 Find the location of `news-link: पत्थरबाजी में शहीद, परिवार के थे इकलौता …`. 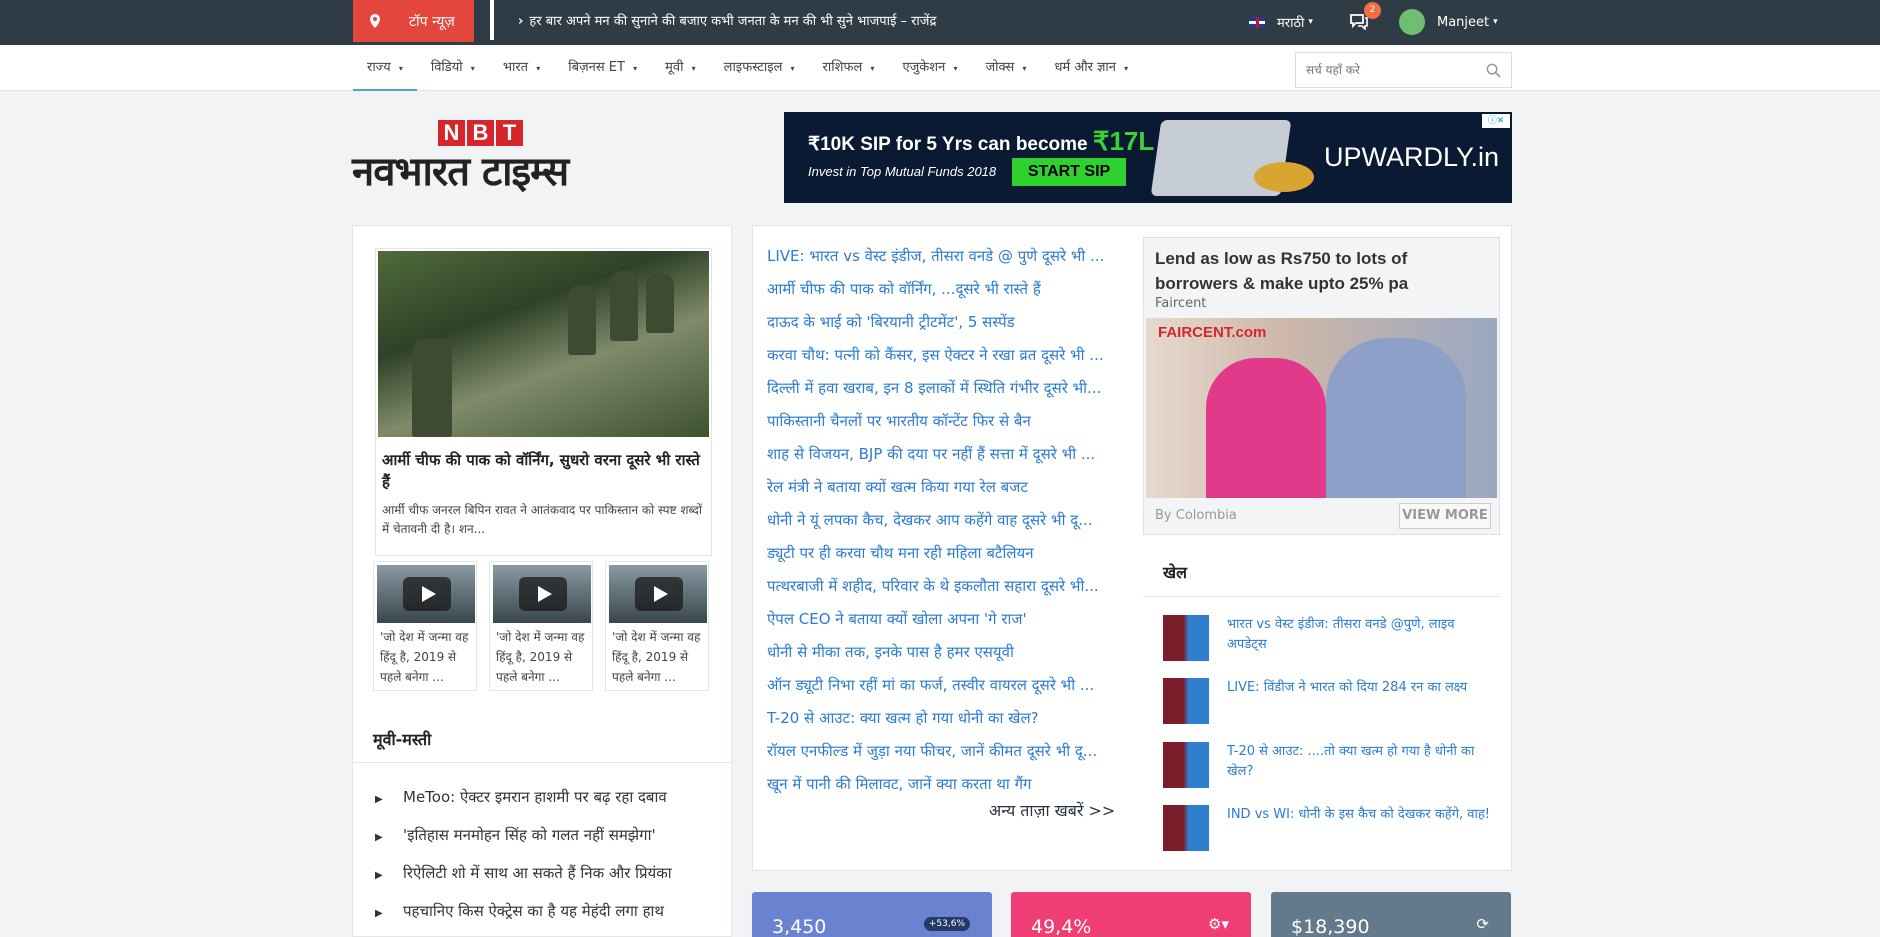

news-link: पत्थरबाजी में शहीद, परिवार के थे इकलौता … is located at coordinates (941, 586).